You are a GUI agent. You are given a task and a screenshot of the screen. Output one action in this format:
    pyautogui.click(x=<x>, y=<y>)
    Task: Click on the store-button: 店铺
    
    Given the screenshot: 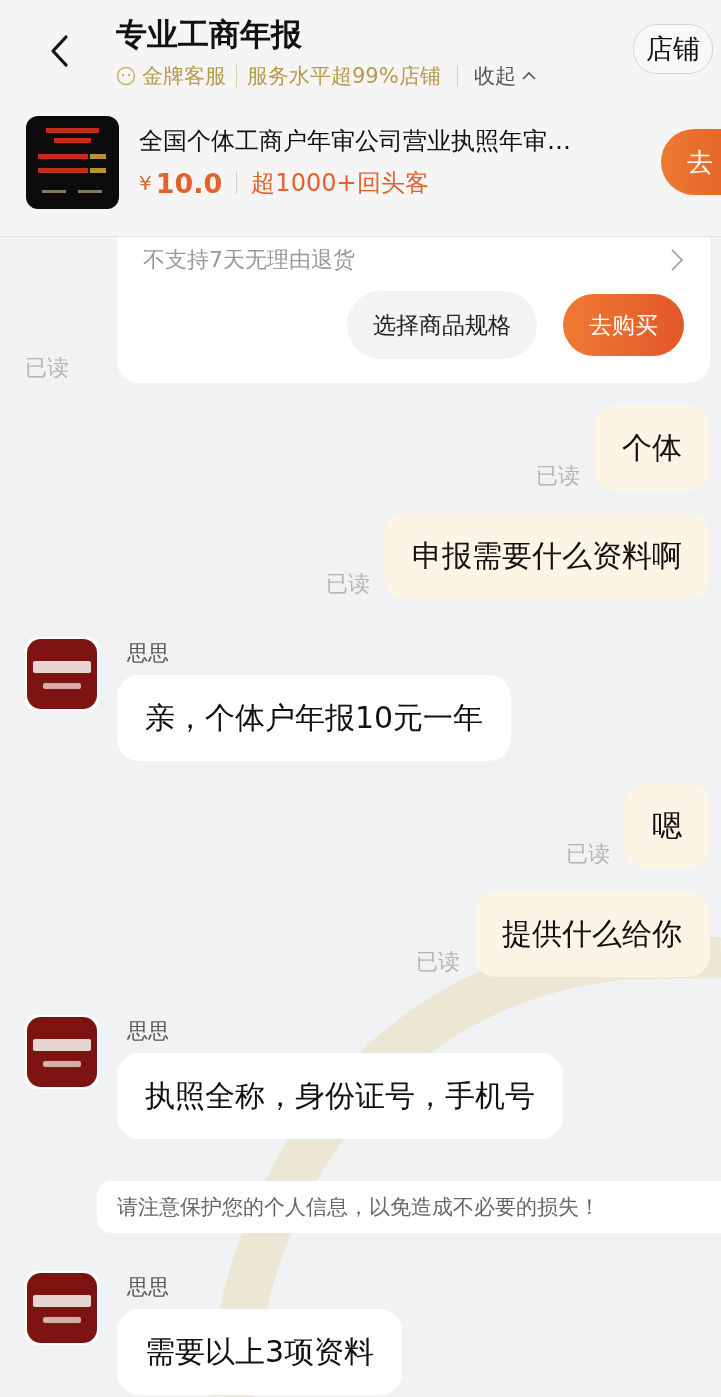 What is the action you would take?
    pyautogui.click(x=673, y=49)
    